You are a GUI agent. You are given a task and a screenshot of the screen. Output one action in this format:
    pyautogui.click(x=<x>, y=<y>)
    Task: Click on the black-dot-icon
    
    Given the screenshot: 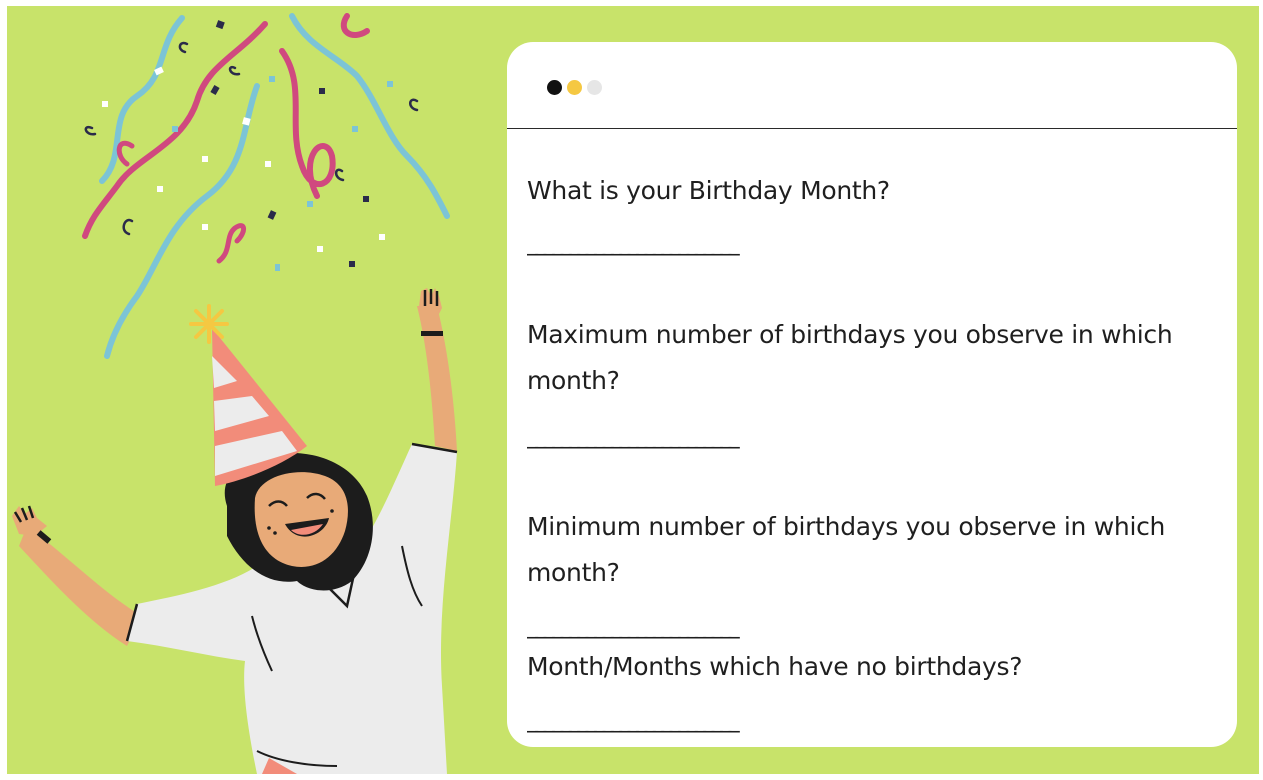 What is the action you would take?
    pyautogui.click(x=554, y=87)
    